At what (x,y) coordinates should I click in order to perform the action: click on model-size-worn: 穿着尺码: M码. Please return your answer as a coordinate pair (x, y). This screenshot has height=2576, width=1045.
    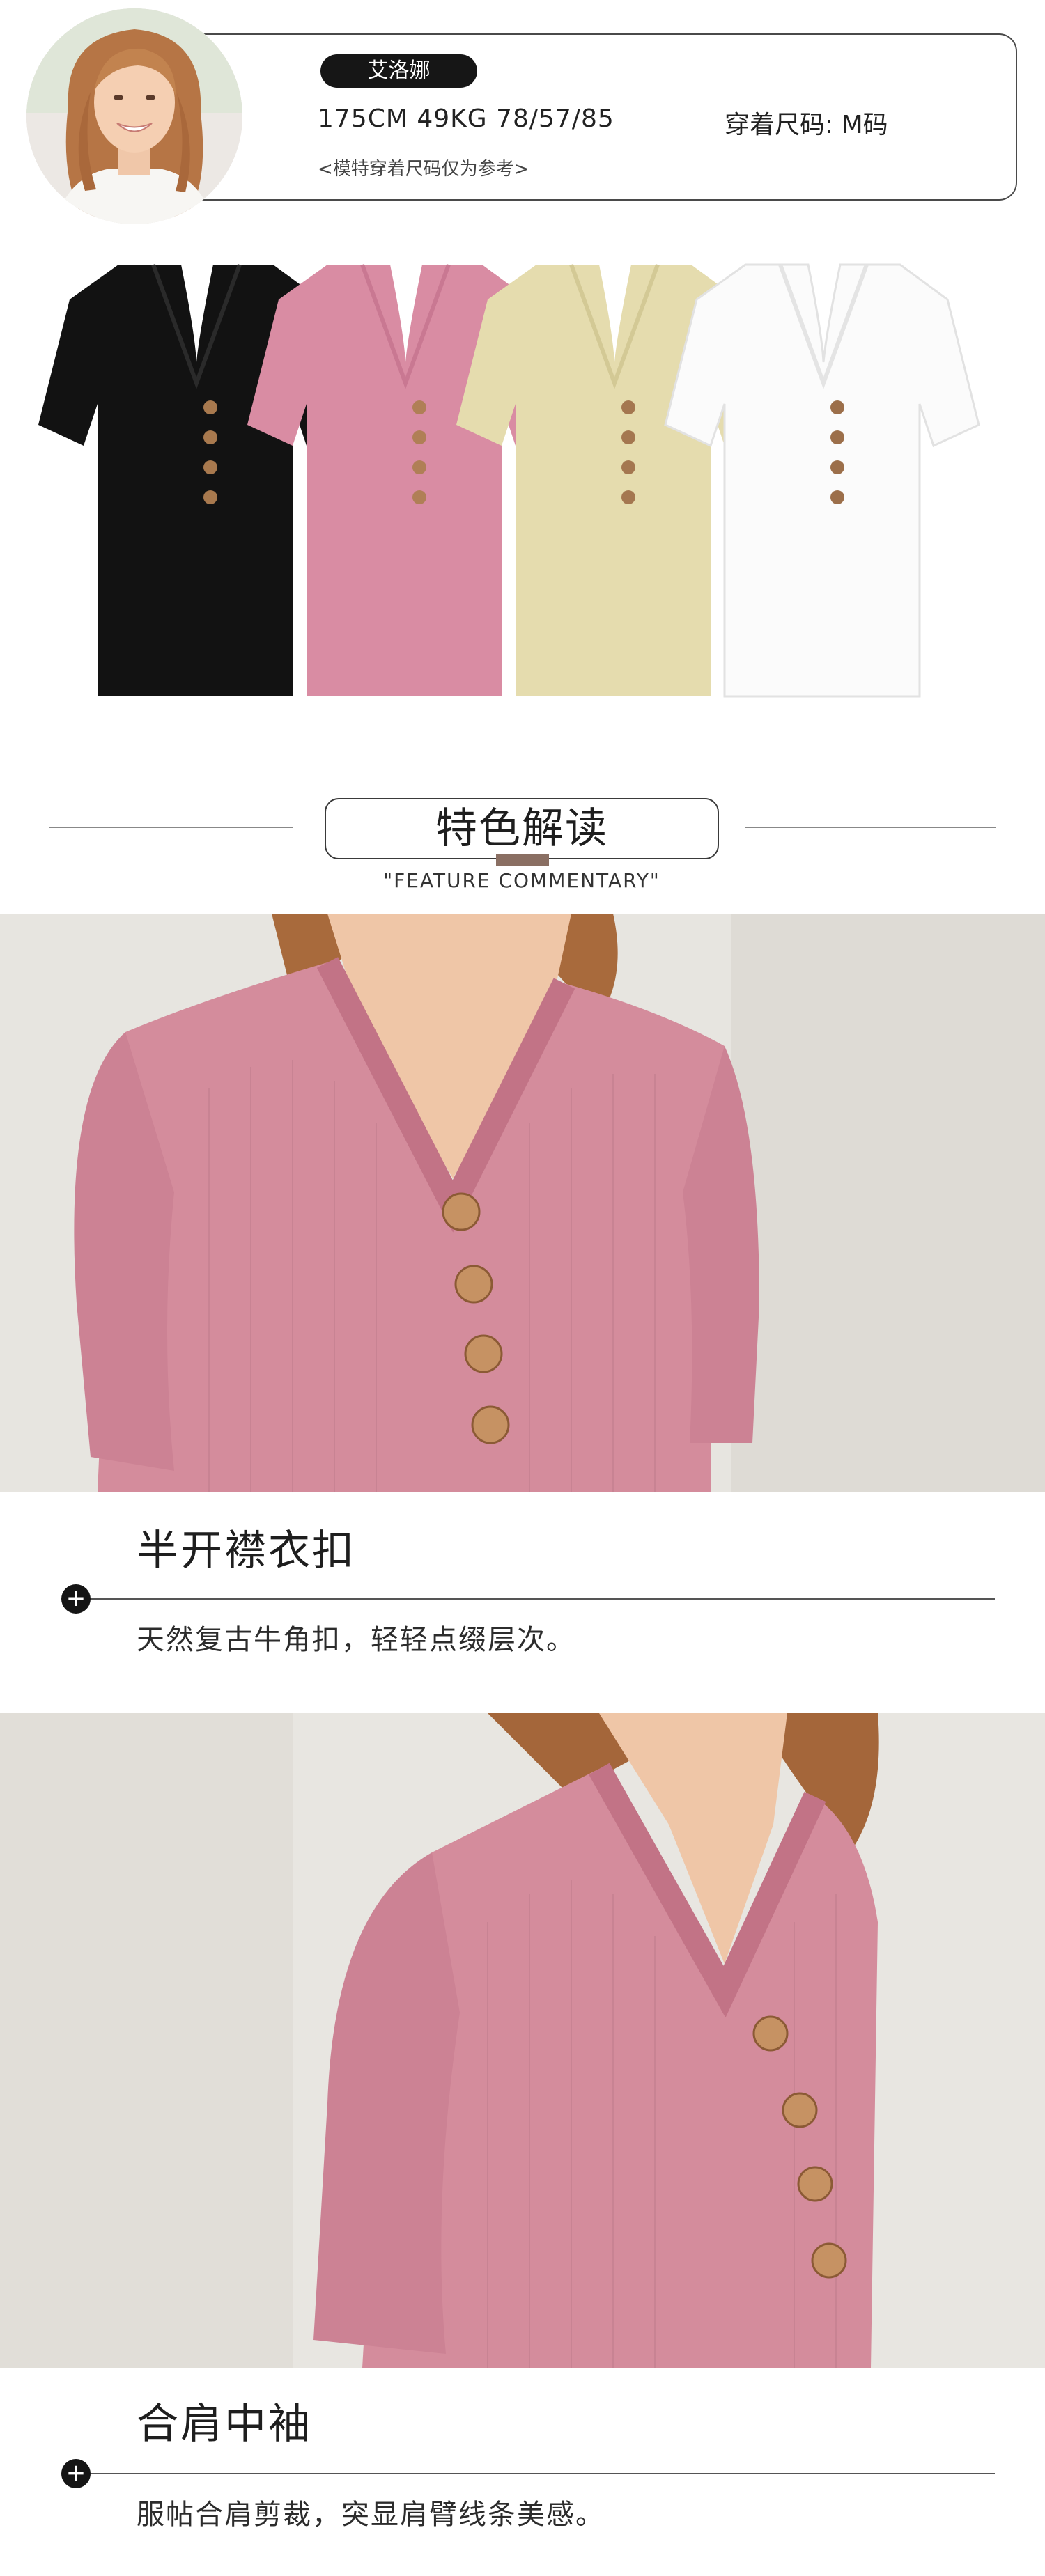
    Looking at the image, I should click on (806, 125).